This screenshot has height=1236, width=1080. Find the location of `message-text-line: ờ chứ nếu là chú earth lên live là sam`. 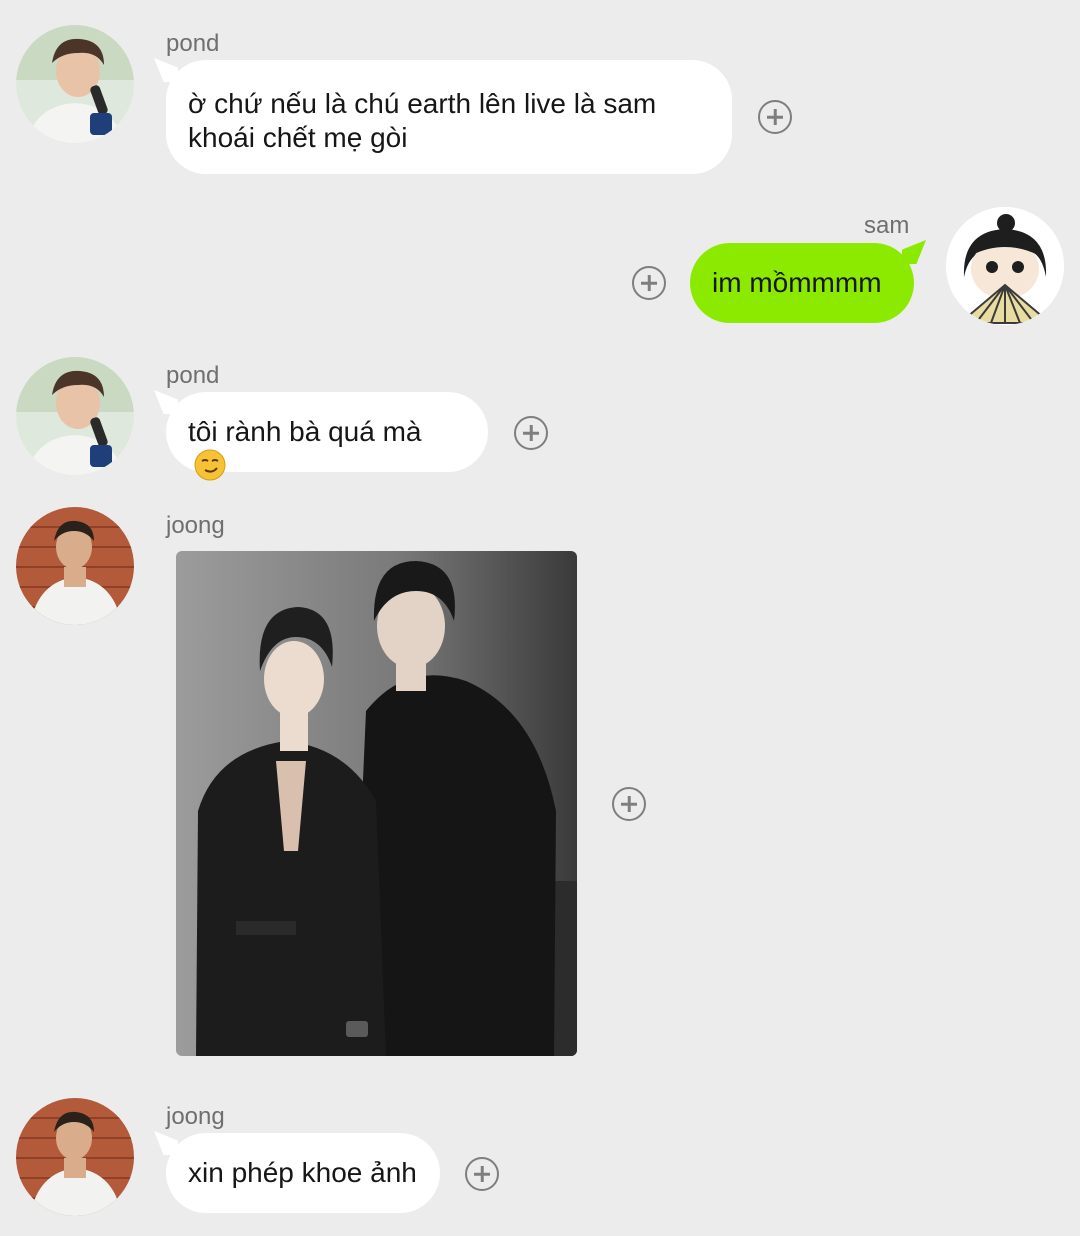

message-text-line: ờ chứ nếu là chú earth lên live là sam is located at coordinates (422, 103).